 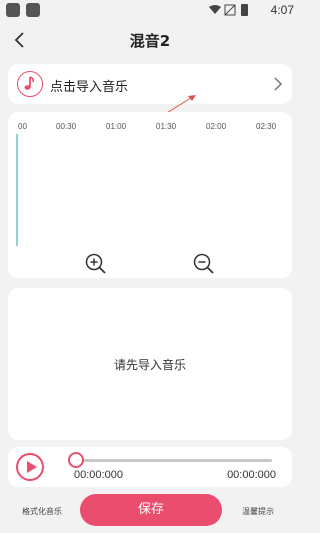 I want to click on header: 混音2, so click(x=150, y=41).